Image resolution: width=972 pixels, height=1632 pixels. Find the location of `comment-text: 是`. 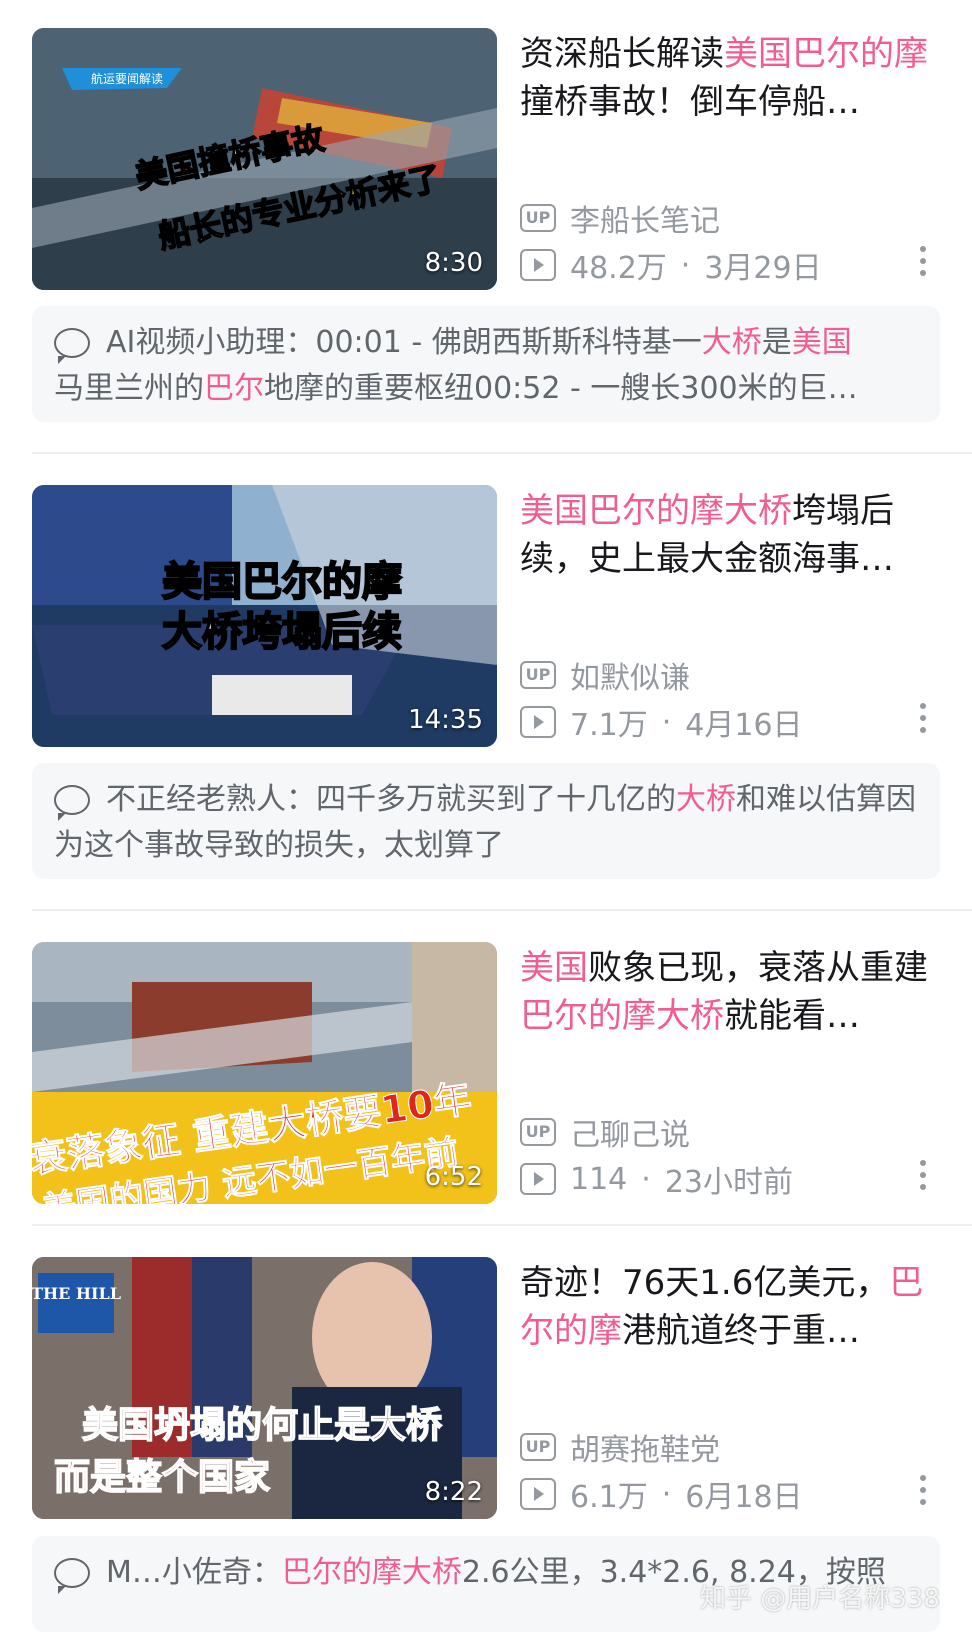

comment-text: 是 is located at coordinates (776, 342).